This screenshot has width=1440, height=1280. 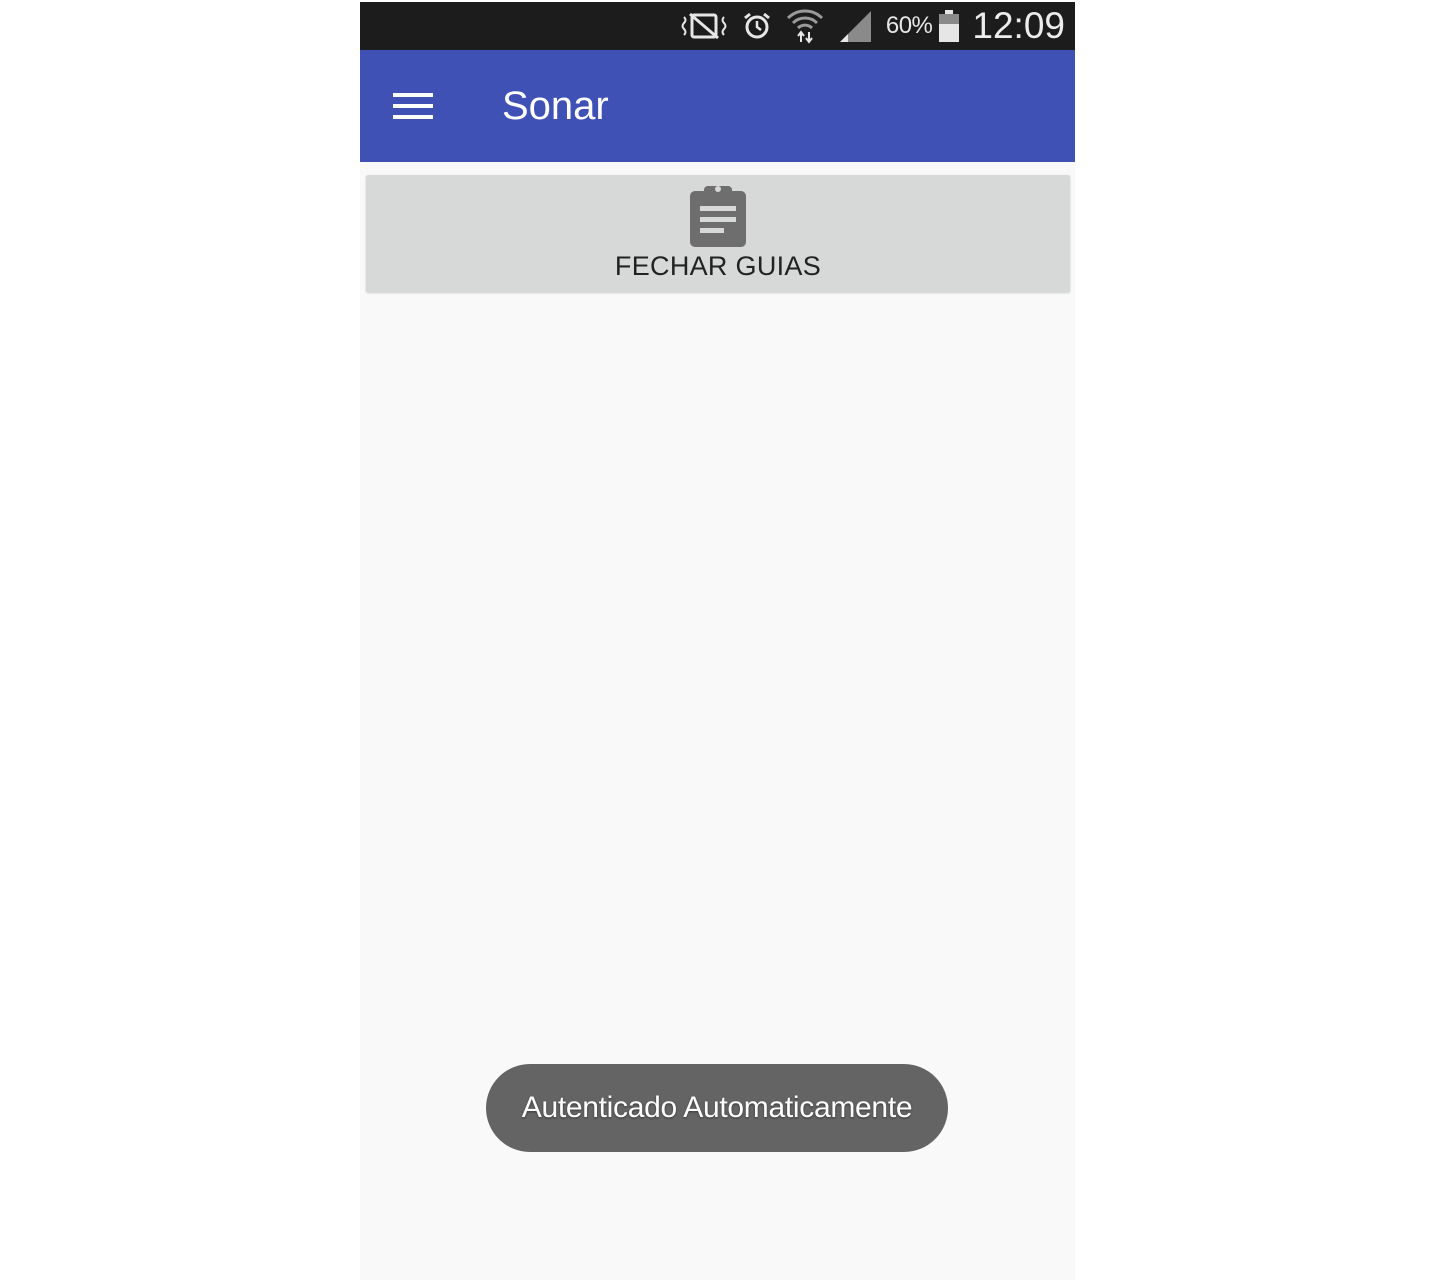 What do you see at coordinates (855, 26) in the screenshot?
I see `signal-icon` at bounding box center [855, 26].